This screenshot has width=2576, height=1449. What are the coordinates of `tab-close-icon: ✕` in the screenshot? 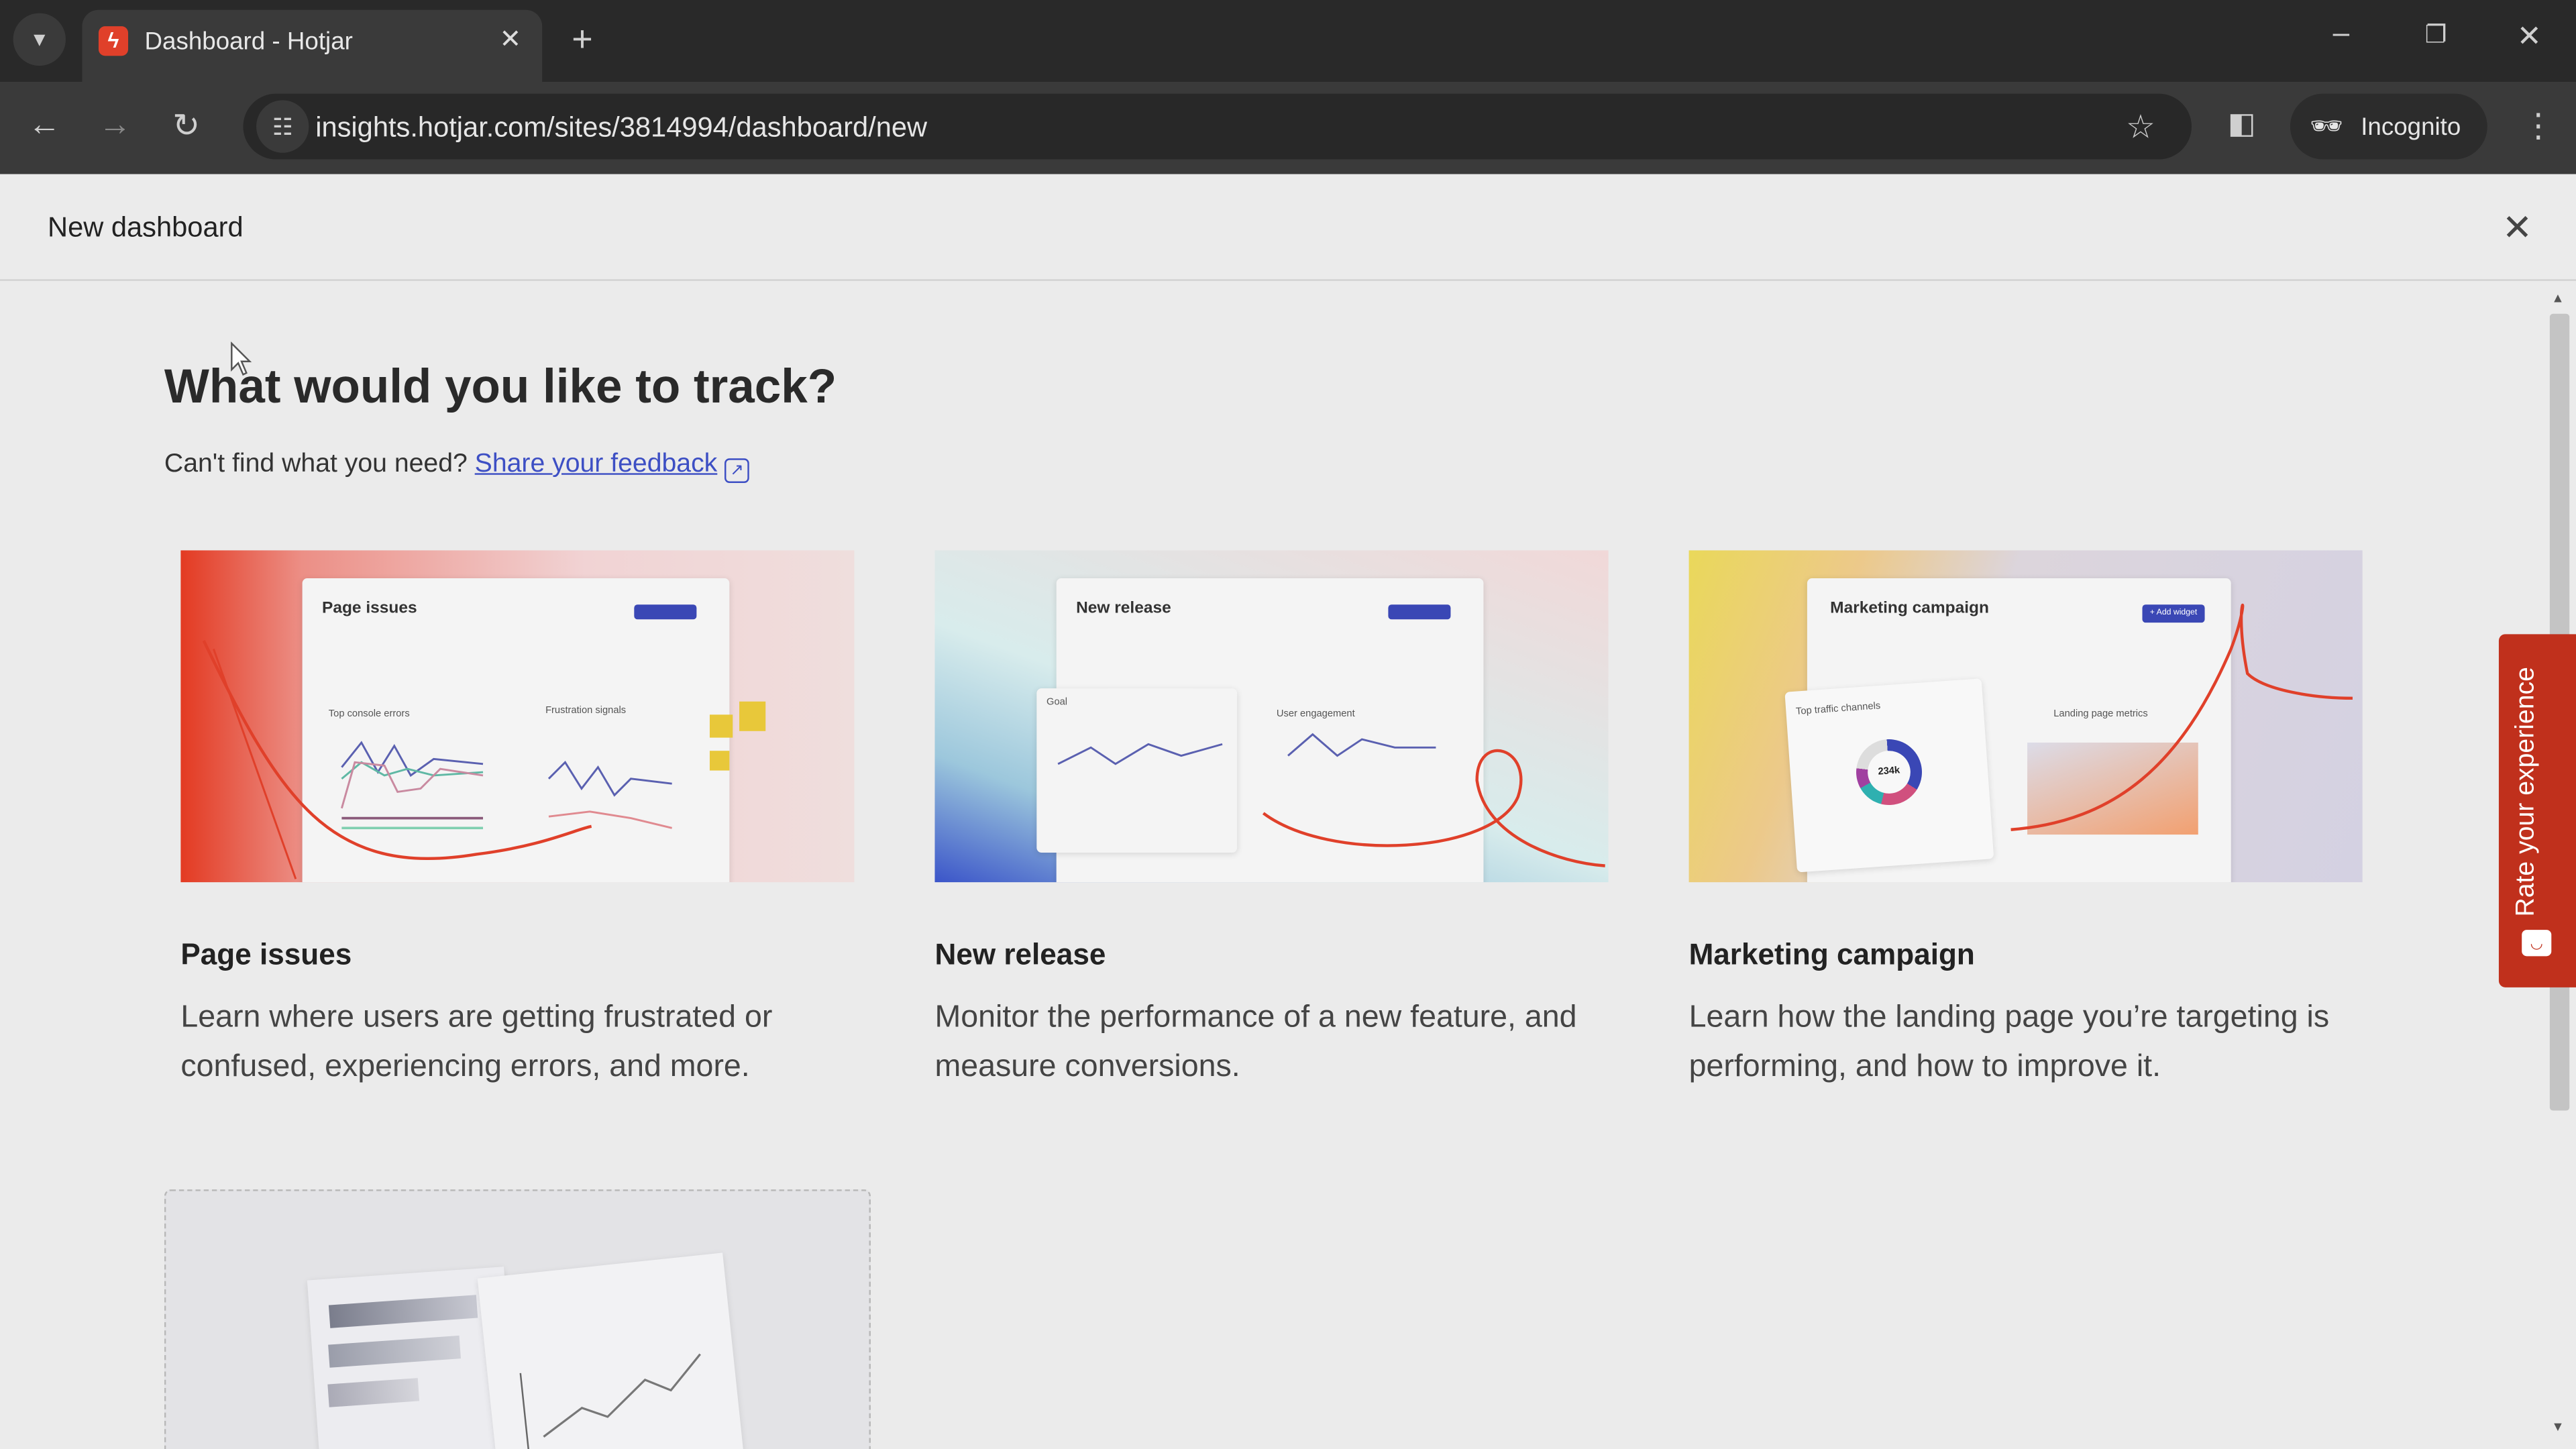 It's located at (510, 39).